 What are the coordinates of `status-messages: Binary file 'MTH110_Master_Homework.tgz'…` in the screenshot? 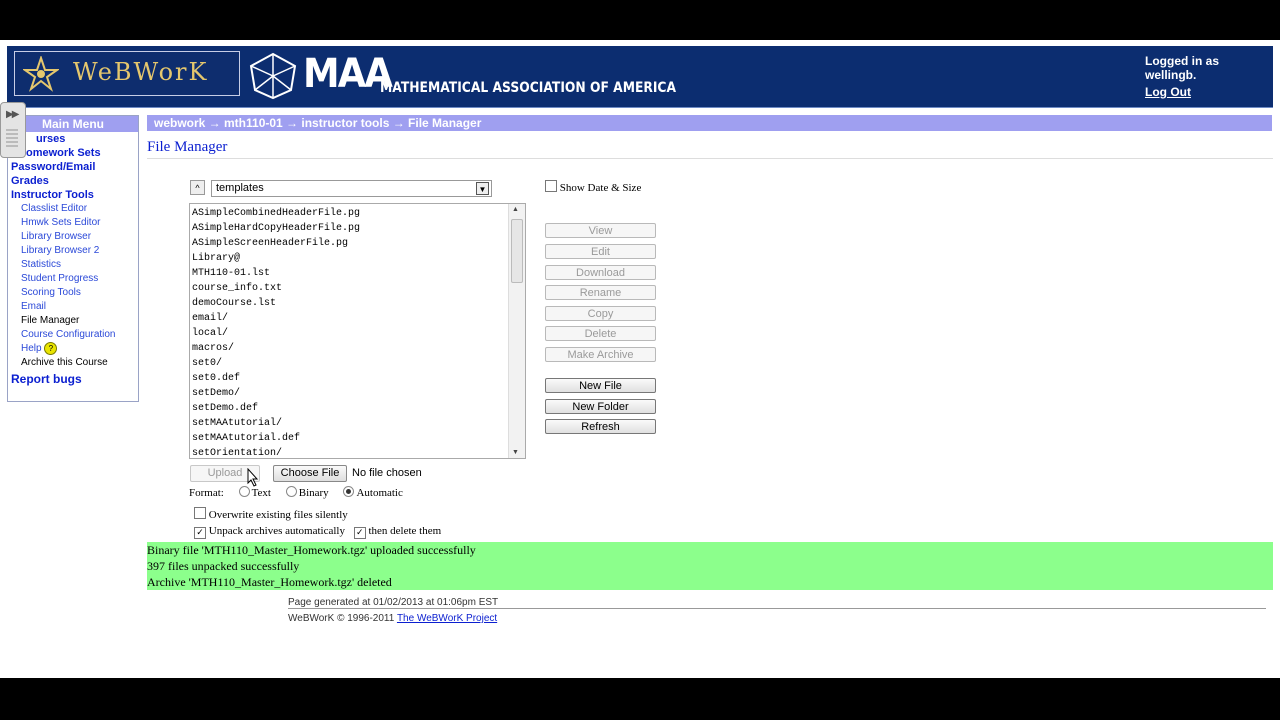 It's located at (710, 566).